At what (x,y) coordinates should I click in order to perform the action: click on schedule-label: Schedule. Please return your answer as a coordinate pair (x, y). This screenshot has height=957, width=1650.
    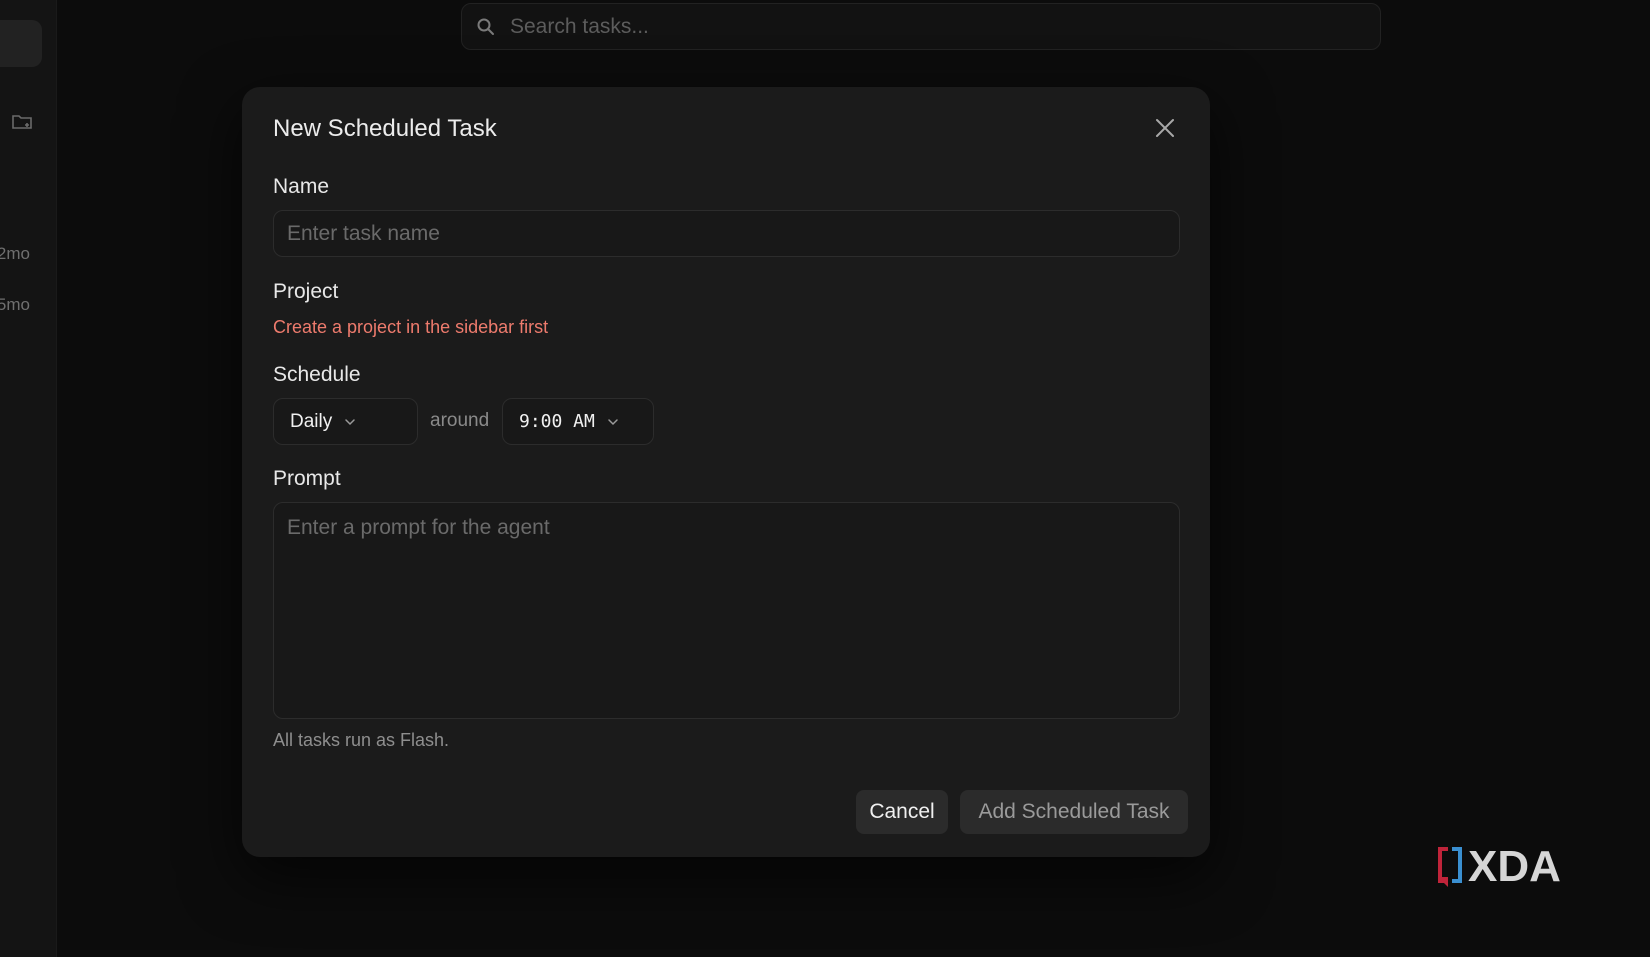
    Looking at the image, I should click on (317, 374).